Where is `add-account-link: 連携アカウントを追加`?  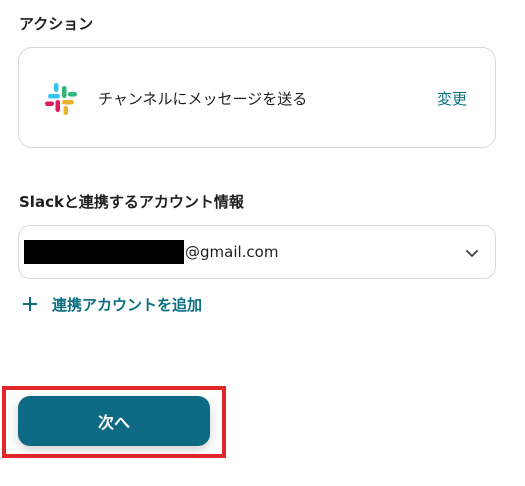
add-account-link: 連携アカウントを追加 is located at coordinates (112, 304).